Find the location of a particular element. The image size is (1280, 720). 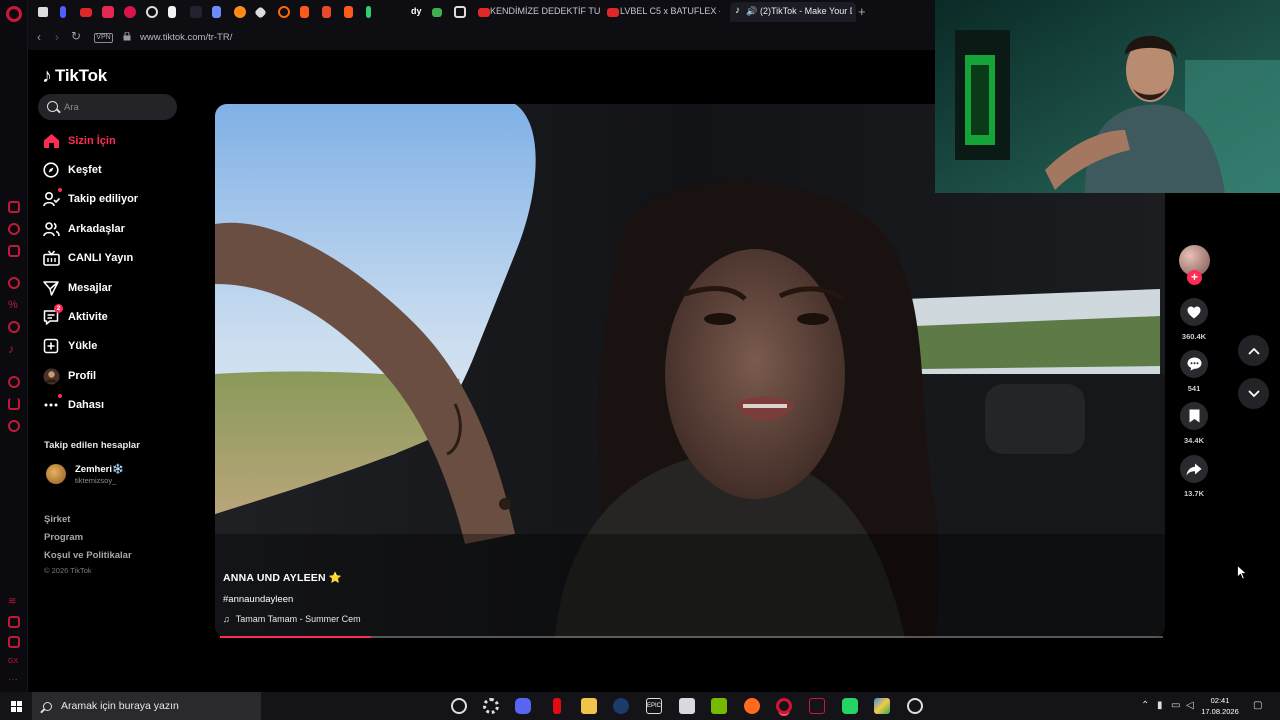

discord-app-icon is located at coordinates (523, 706).